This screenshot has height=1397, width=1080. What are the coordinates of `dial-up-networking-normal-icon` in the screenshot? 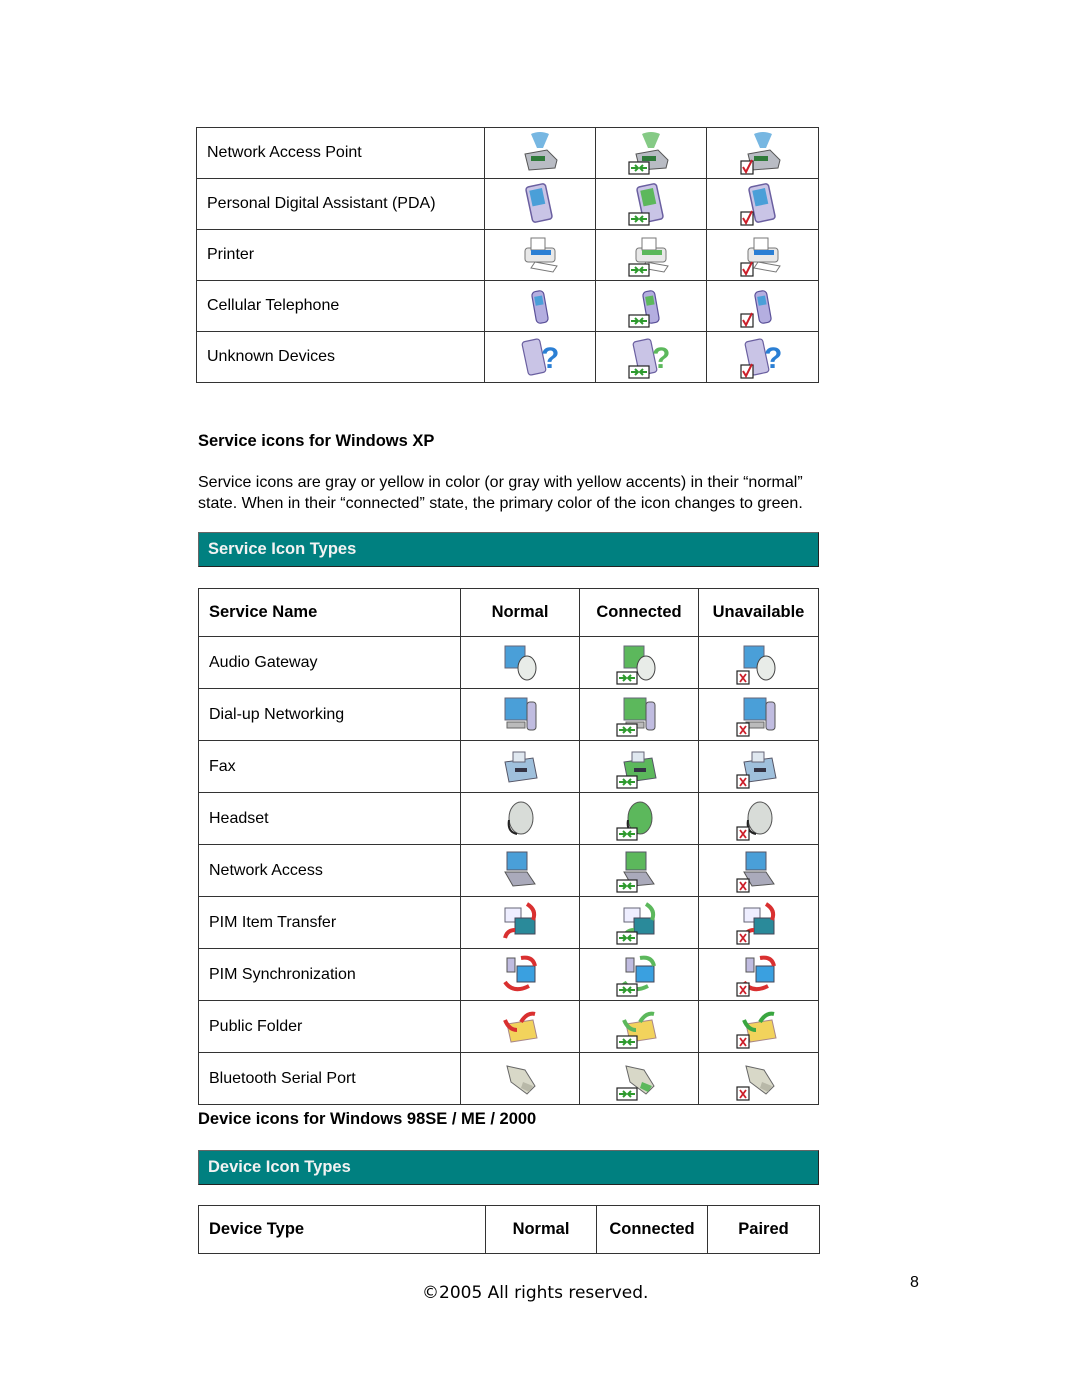 It's located at (520, 715).